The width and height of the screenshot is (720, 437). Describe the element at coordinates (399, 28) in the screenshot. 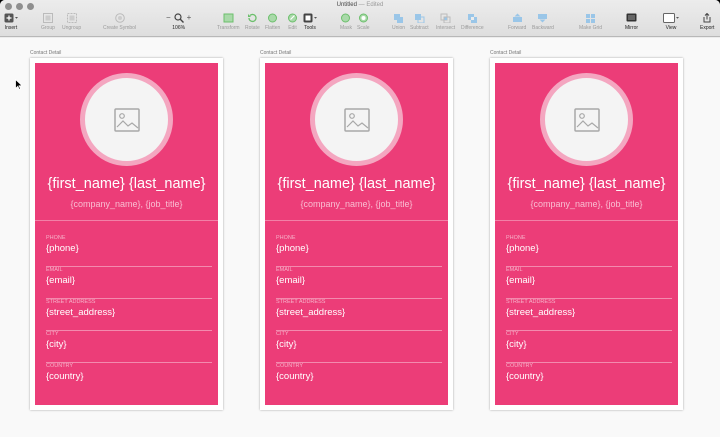

I see `toolbar-label: Union` at that location.